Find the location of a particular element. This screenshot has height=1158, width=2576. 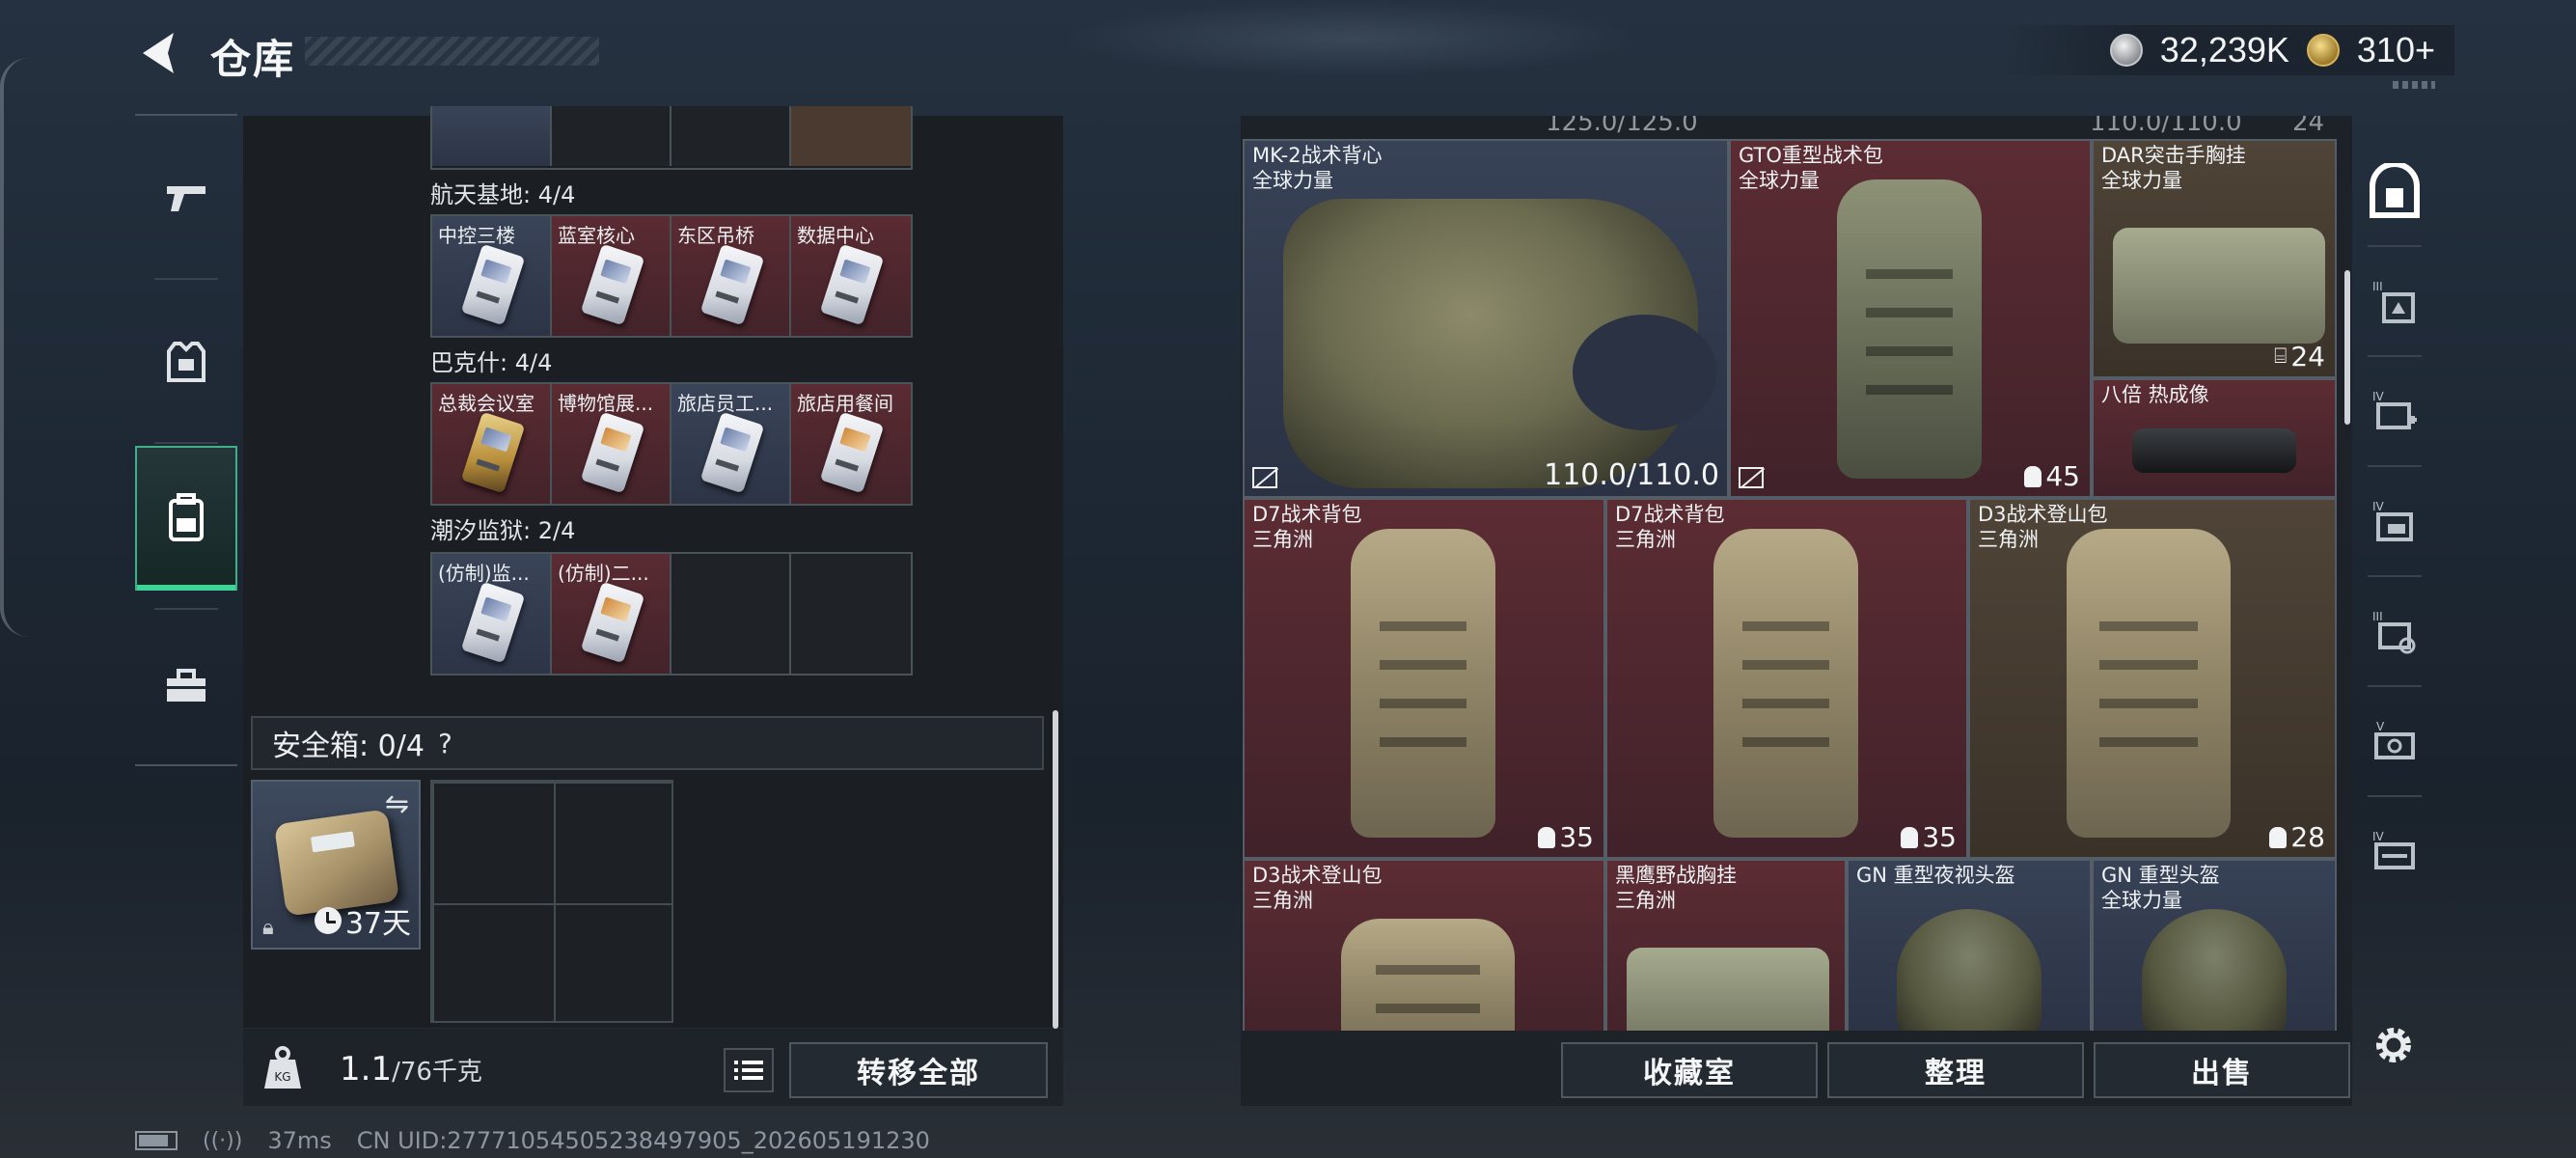

inventory-item: 八倍 热成像 is located at coordinates (2214, 438).